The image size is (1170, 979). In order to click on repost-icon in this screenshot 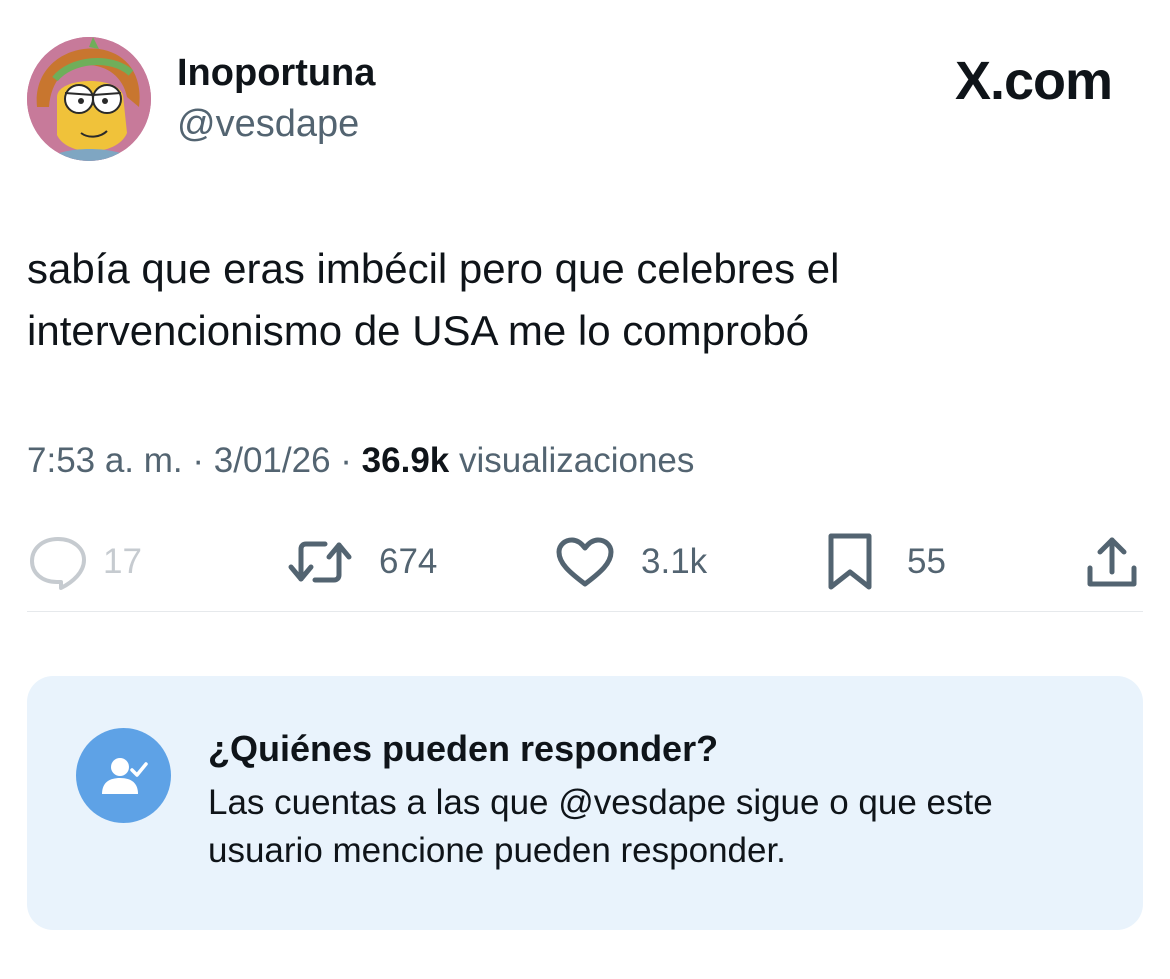, I will do `click(320, 562)`.